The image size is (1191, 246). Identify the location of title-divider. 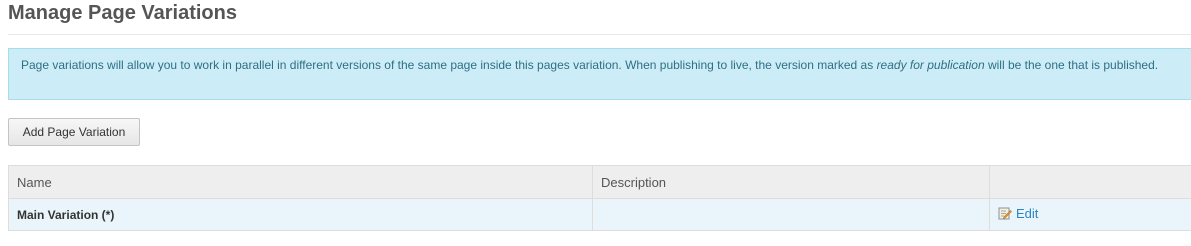
(599, 34).